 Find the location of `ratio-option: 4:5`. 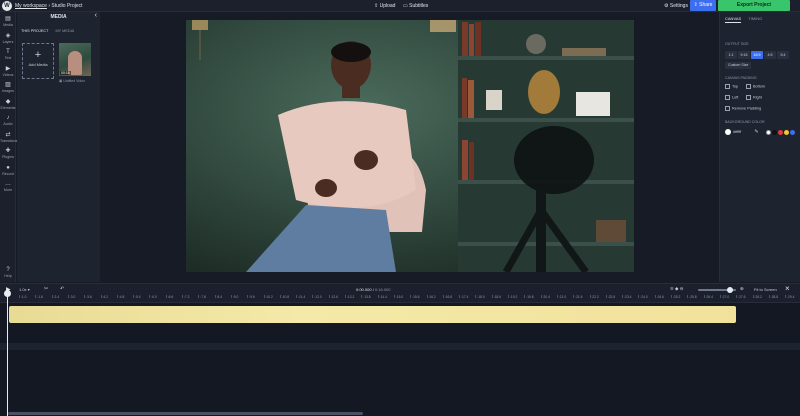

ratio-option: 4:5 is located at coordinates (770, 55).